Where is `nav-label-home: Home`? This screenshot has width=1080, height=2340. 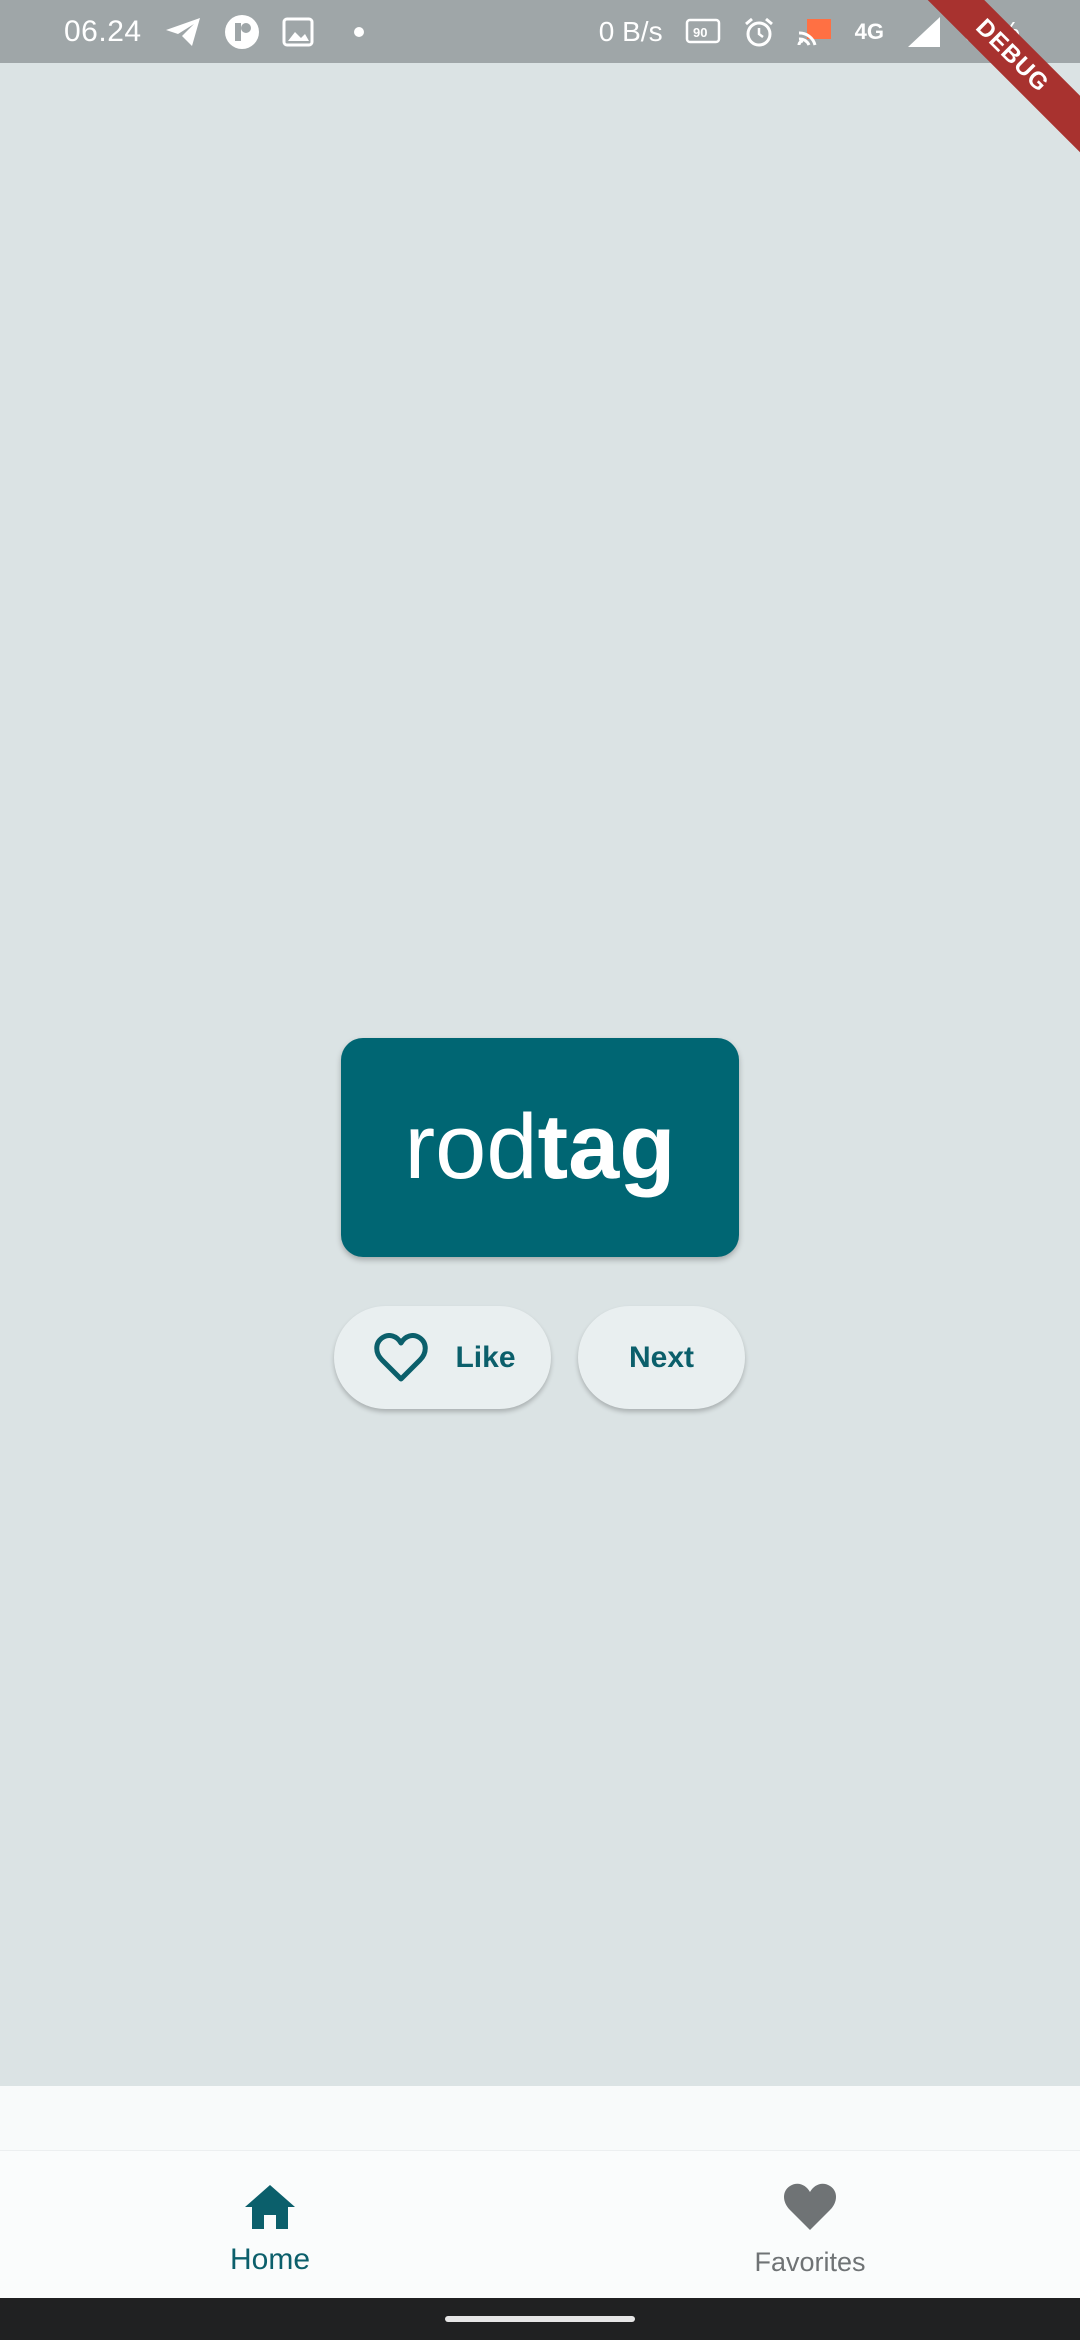 nav-label-home: Home is located at coordinates (270, 2259).